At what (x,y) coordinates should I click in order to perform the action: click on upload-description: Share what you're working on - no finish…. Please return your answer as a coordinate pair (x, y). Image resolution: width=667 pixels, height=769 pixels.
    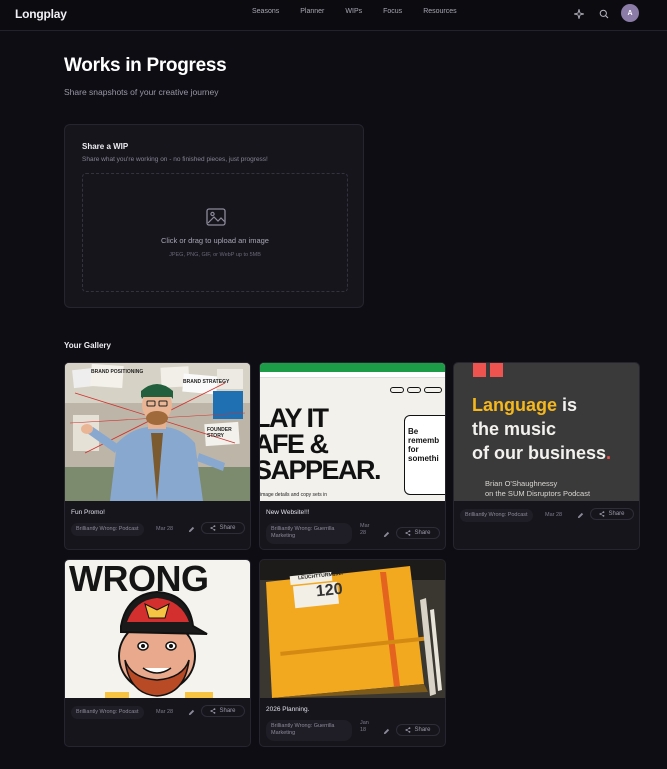
    Looking at the image, I should click on (175, 159).